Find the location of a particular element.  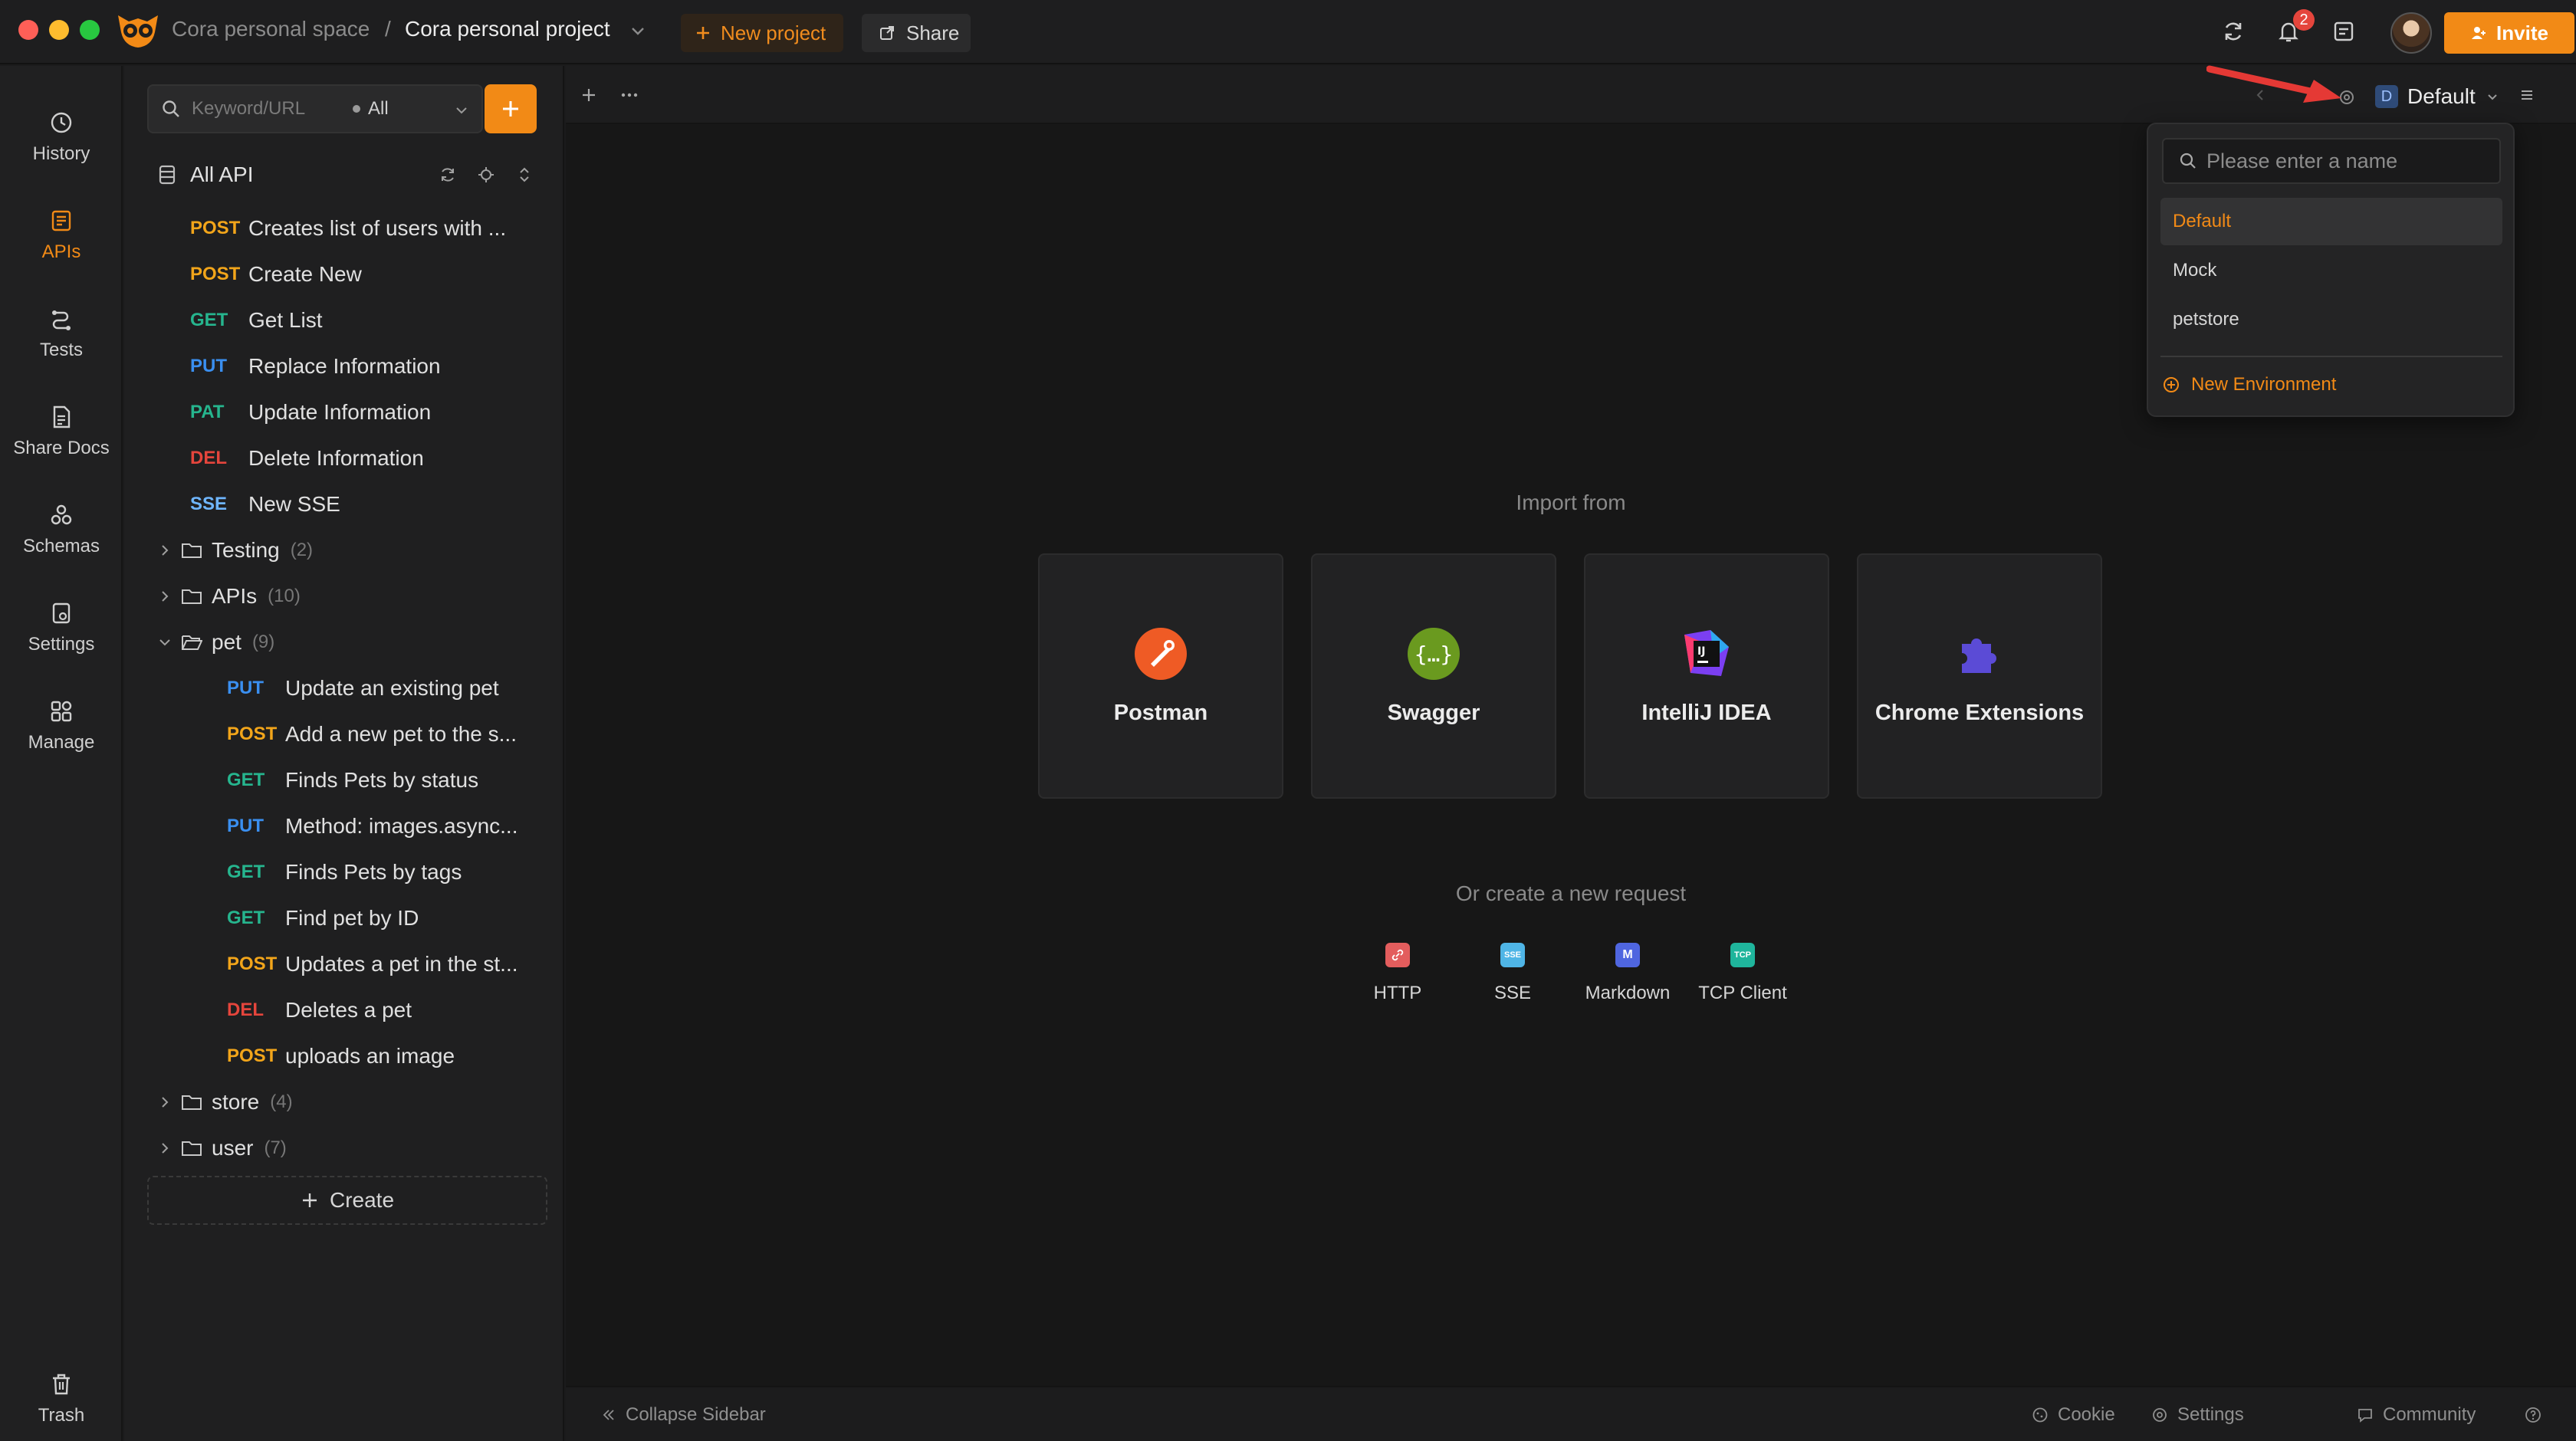

nav-manage: Manage is located at coordinates (62, 726).